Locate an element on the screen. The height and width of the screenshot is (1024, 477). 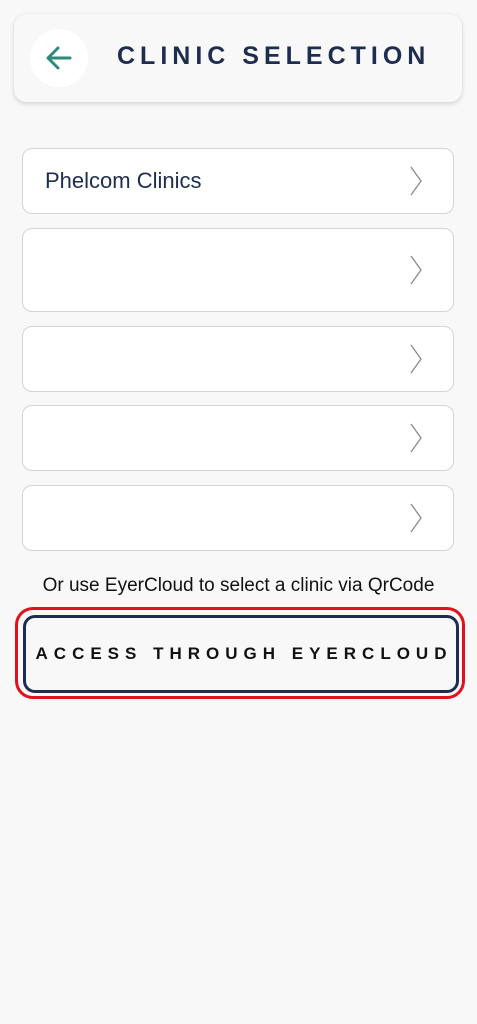
header-card: CLINIC SELECTION is located at coordinates (238, 58).